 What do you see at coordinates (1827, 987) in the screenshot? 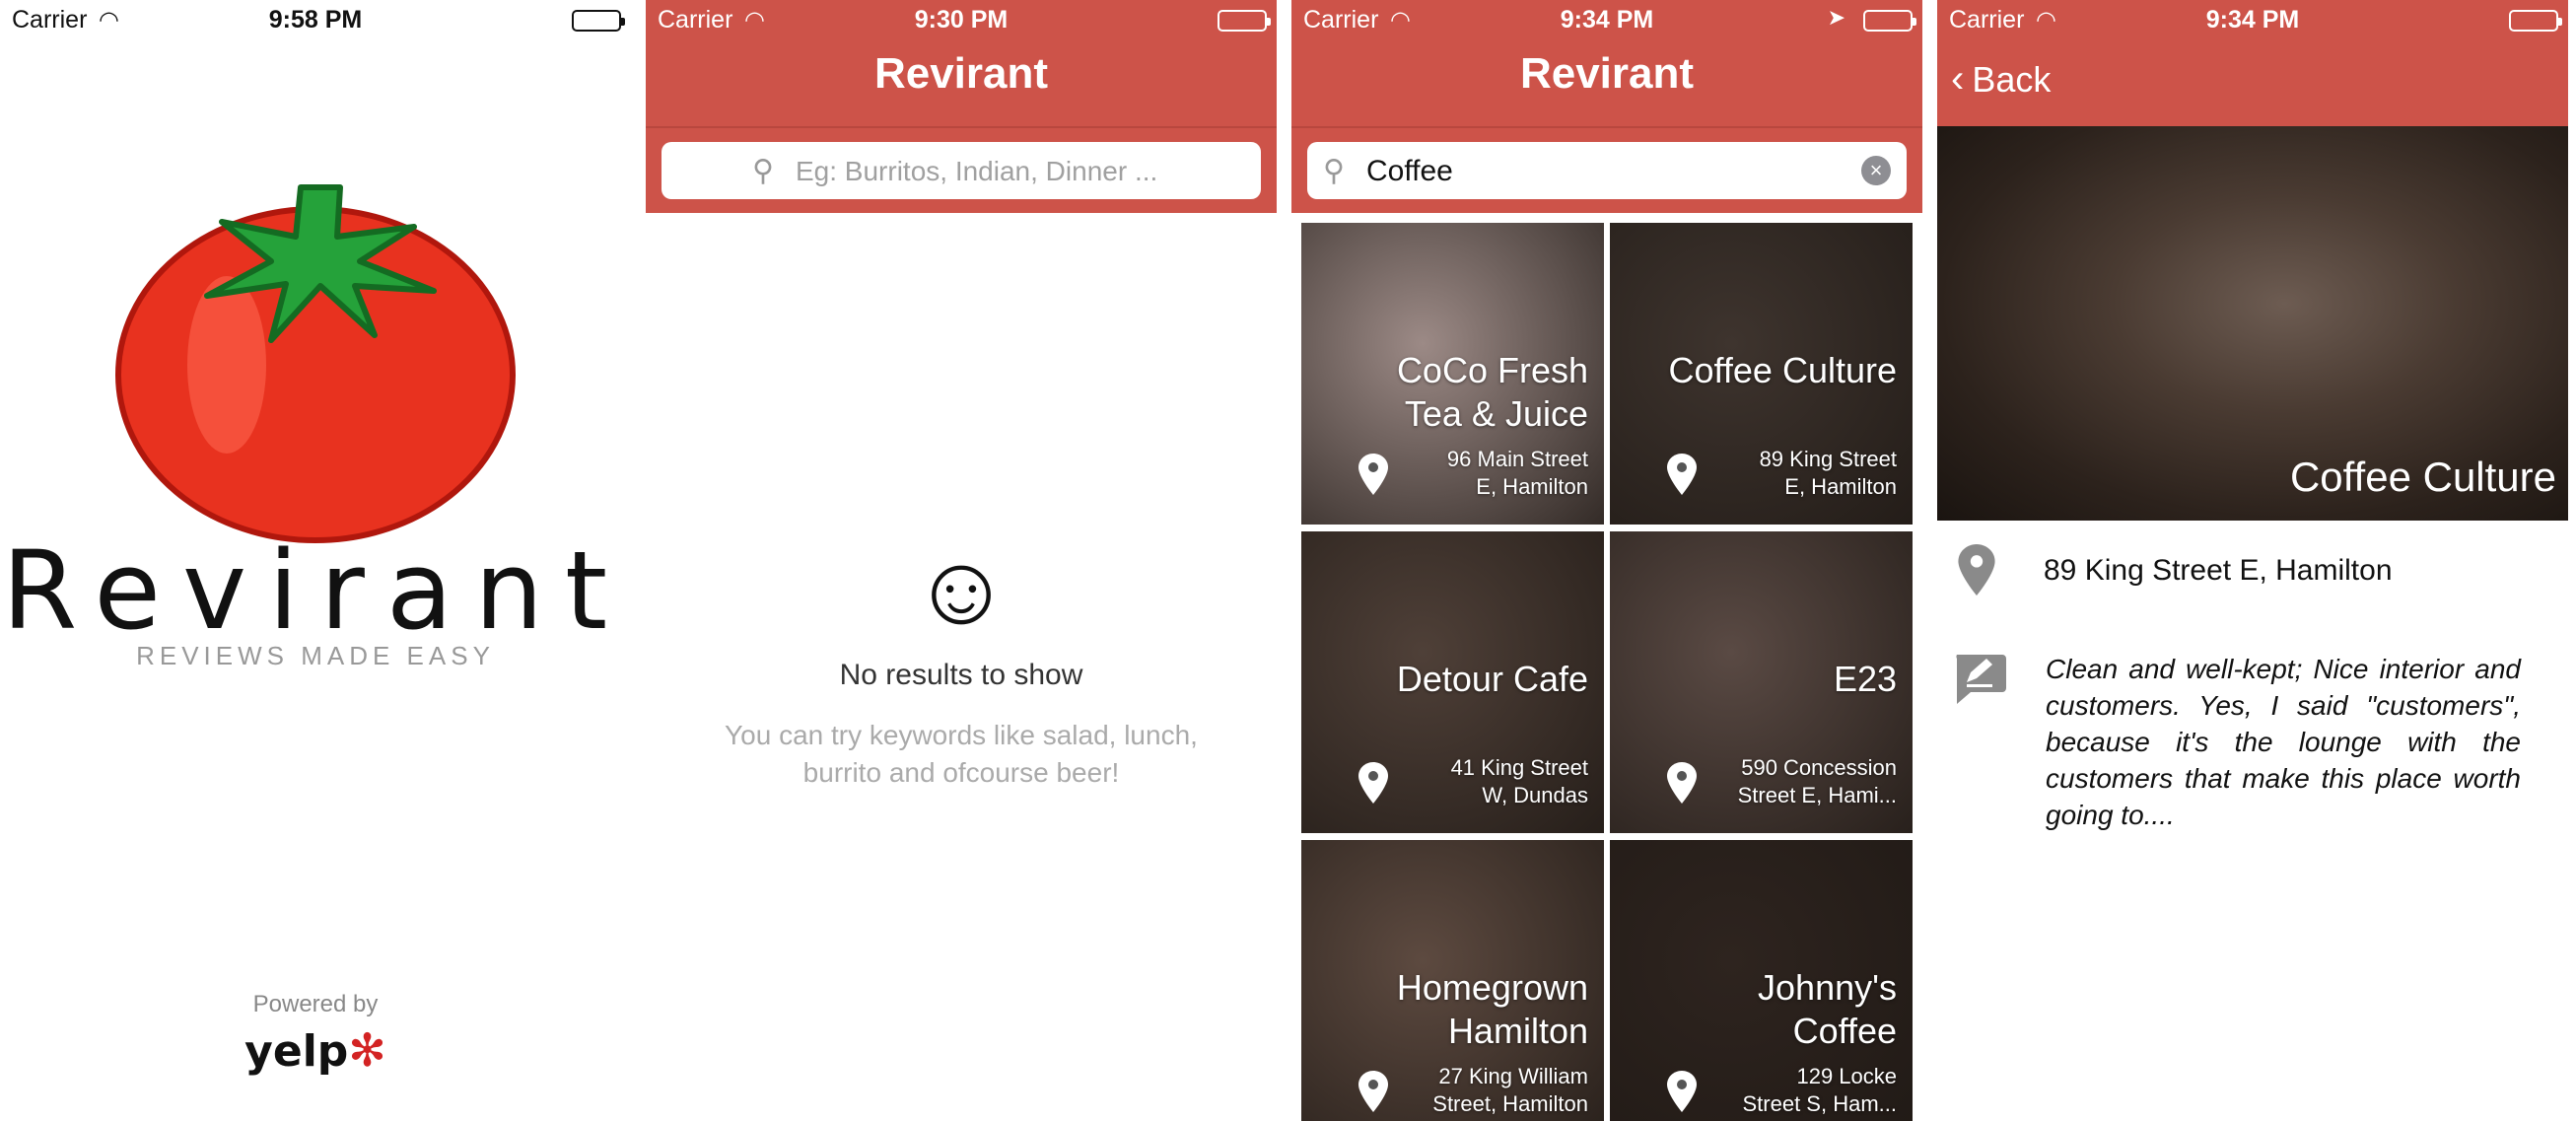
I see `result-name: Johnny's` at bounding box center [1827, 987].